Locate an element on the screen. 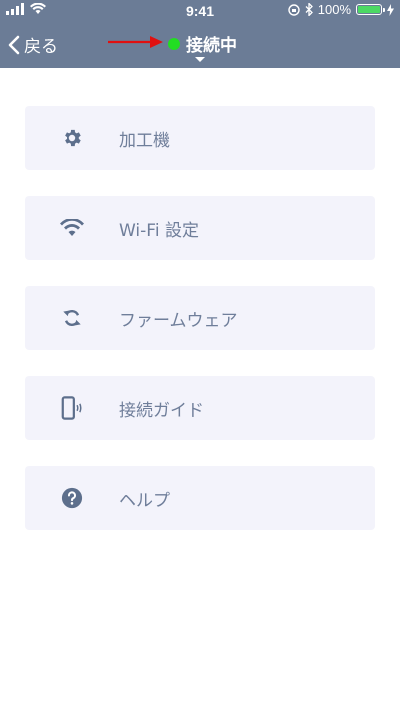 The height and width of the screenshot is (712, 400). bluetooth-icon is located at coordinates (309, 9).